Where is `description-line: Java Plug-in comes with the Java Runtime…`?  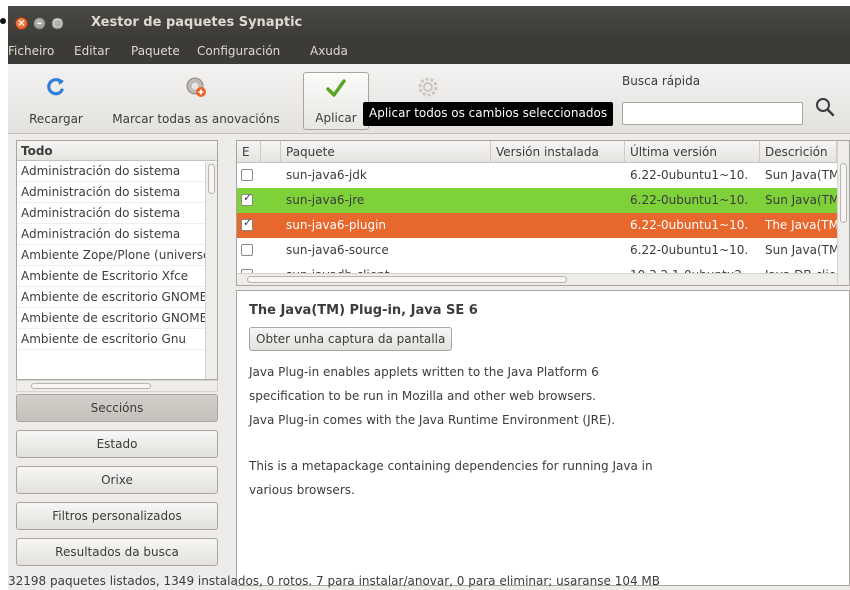
description-line: Java Plug-in comes with the Java Runtime… is located at coordinates (432, 420).